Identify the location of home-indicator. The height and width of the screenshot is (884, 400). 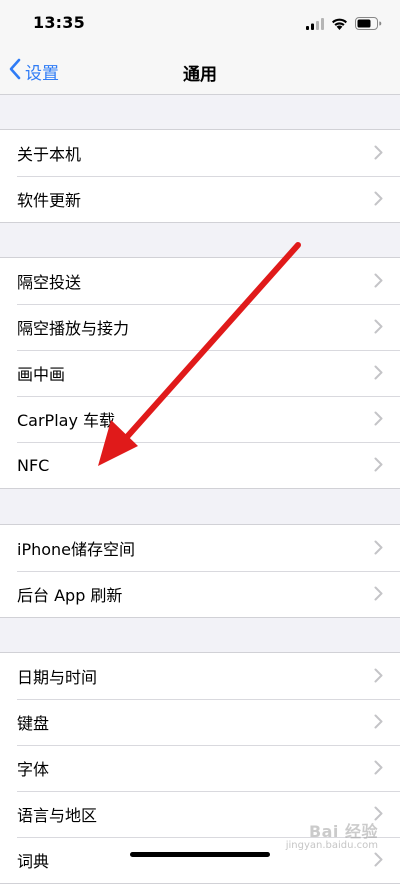
(200, 854).